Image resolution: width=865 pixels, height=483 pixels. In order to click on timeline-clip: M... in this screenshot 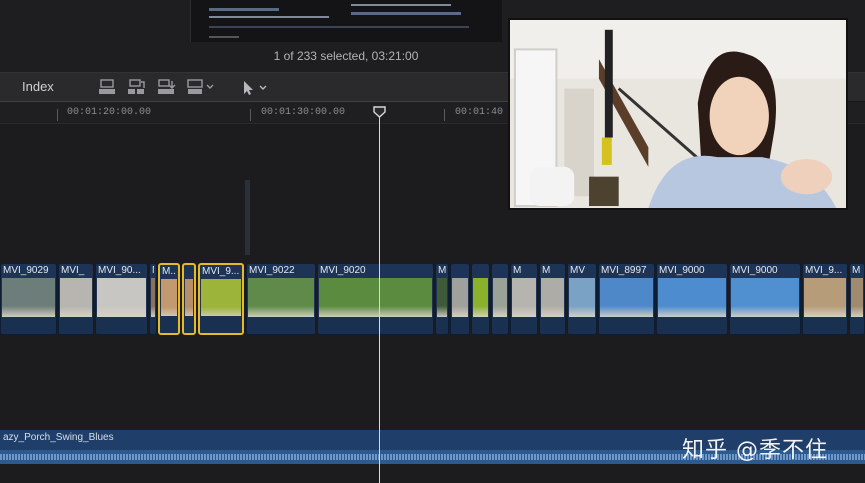, I will do `click(169, 299)`.